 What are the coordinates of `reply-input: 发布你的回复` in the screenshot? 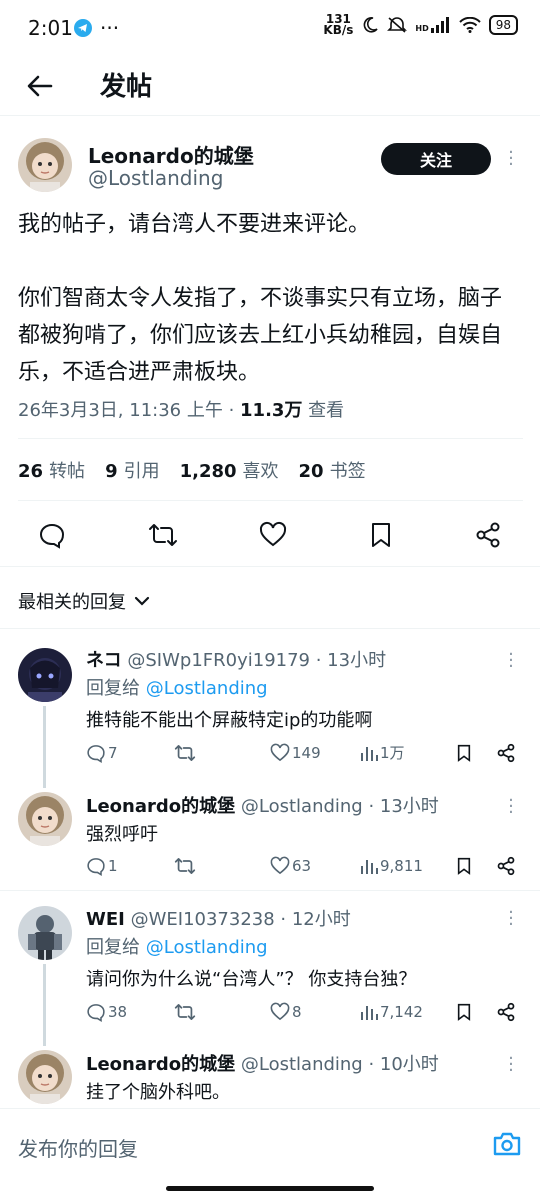 It's located at (78, 1147).